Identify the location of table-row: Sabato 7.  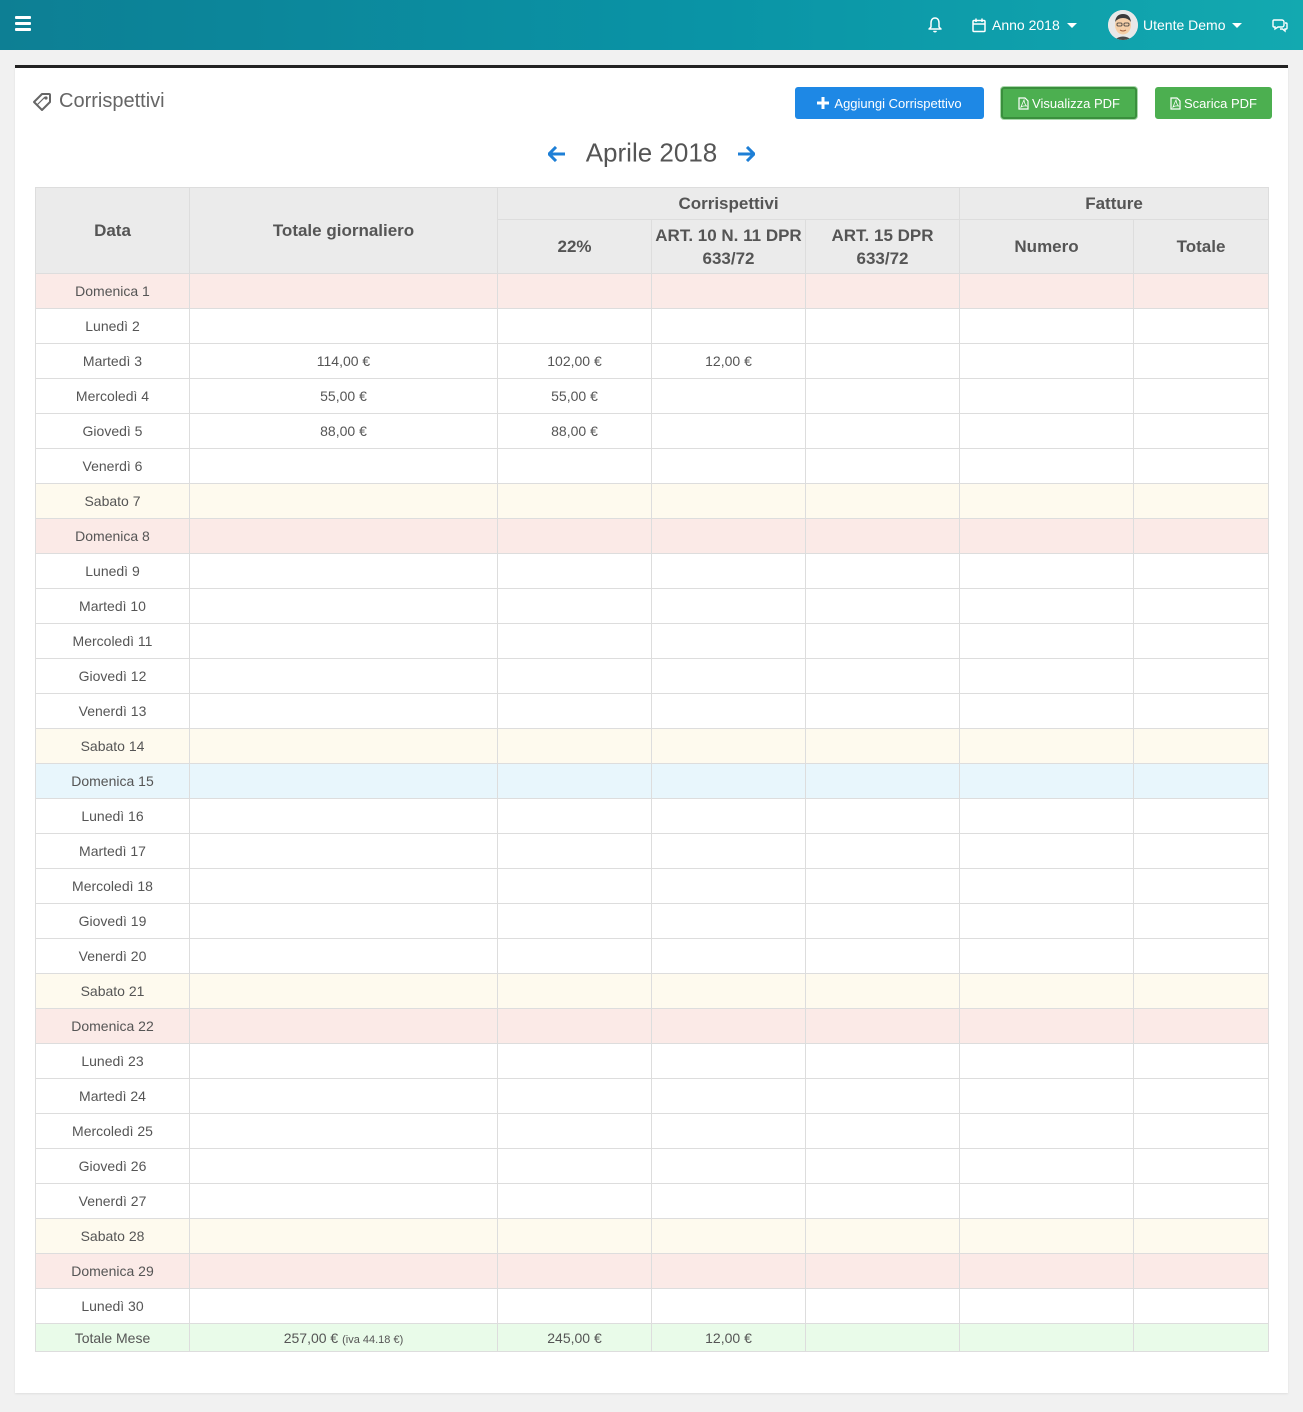
(652, 501).